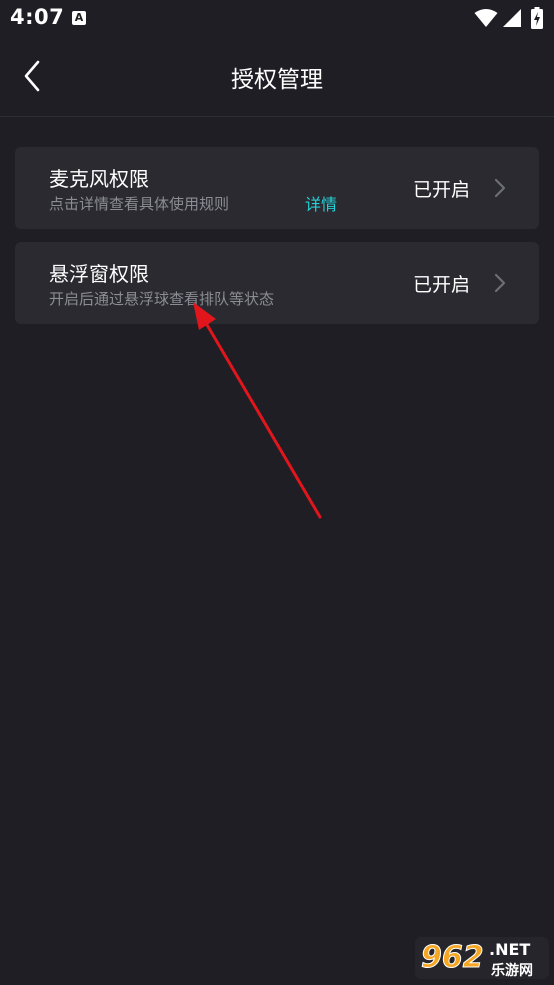 Image resolution: width=554 pixels, height=985 pixels. I want to click on permission-description: 点击详情查看具体使用规则, so click(139, 204).